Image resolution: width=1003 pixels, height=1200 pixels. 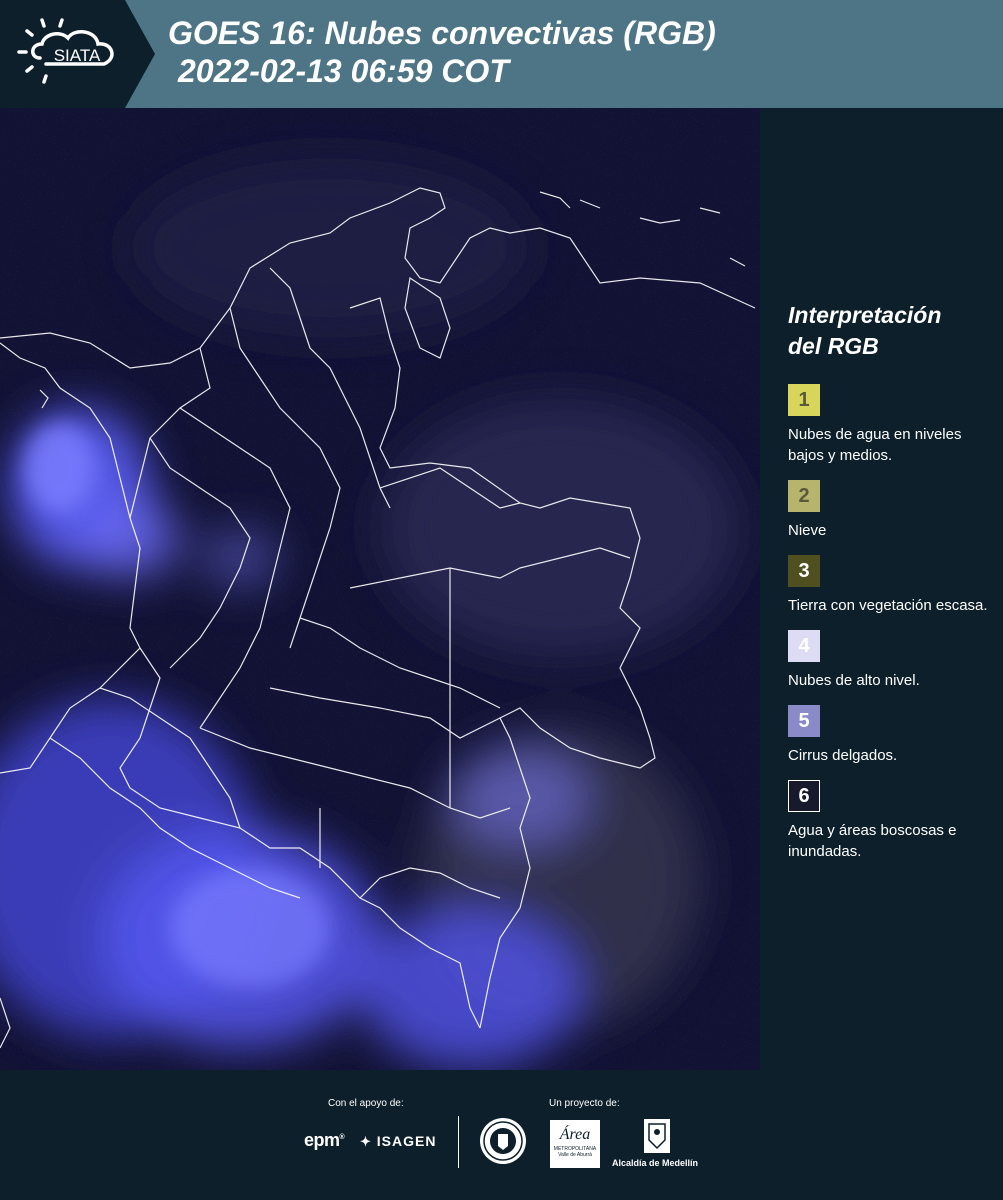 What do you see at coordinates (888, 735) in the screenshot?
I see `legend-item: 5 Cirrus delgados.` at bounding box center [888, 735].